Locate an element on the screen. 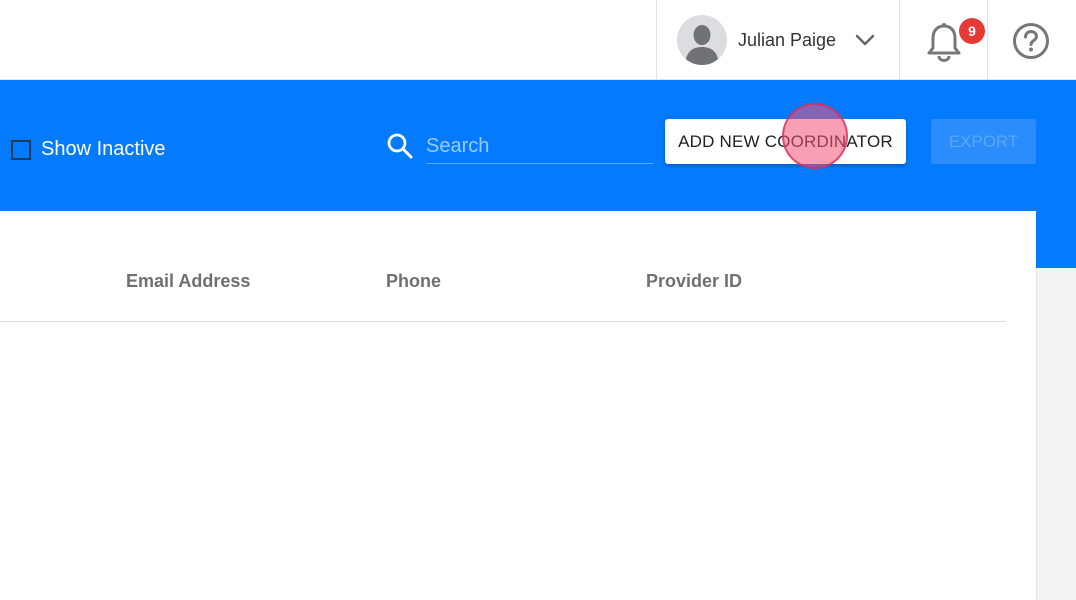 The image size is (1076, 600). show-inactive-toggle: Show Inactive is located at coordinates (88, 149).